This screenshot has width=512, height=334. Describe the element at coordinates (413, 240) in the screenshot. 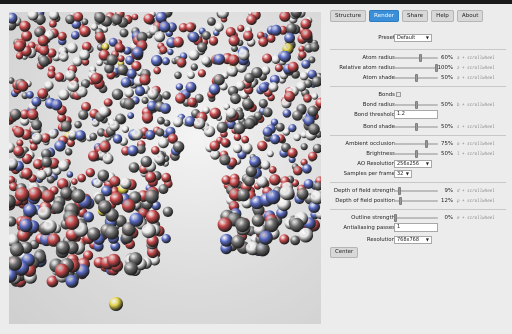

I see `resolution-select: 768x768 ▼` at that location.